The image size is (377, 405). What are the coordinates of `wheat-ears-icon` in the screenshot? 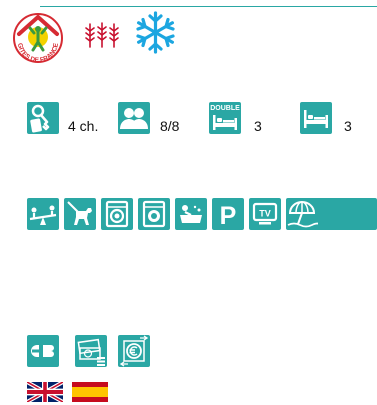 It's located at (102, 35).